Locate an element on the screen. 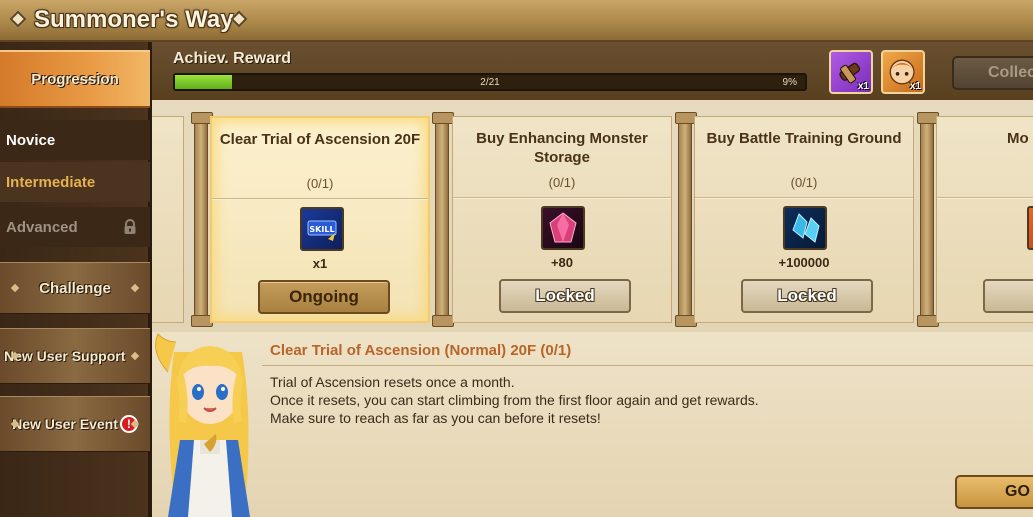 The height and width of the screenshot is (517, 1033). quest-card-partial is located at coordinates (168, 219).